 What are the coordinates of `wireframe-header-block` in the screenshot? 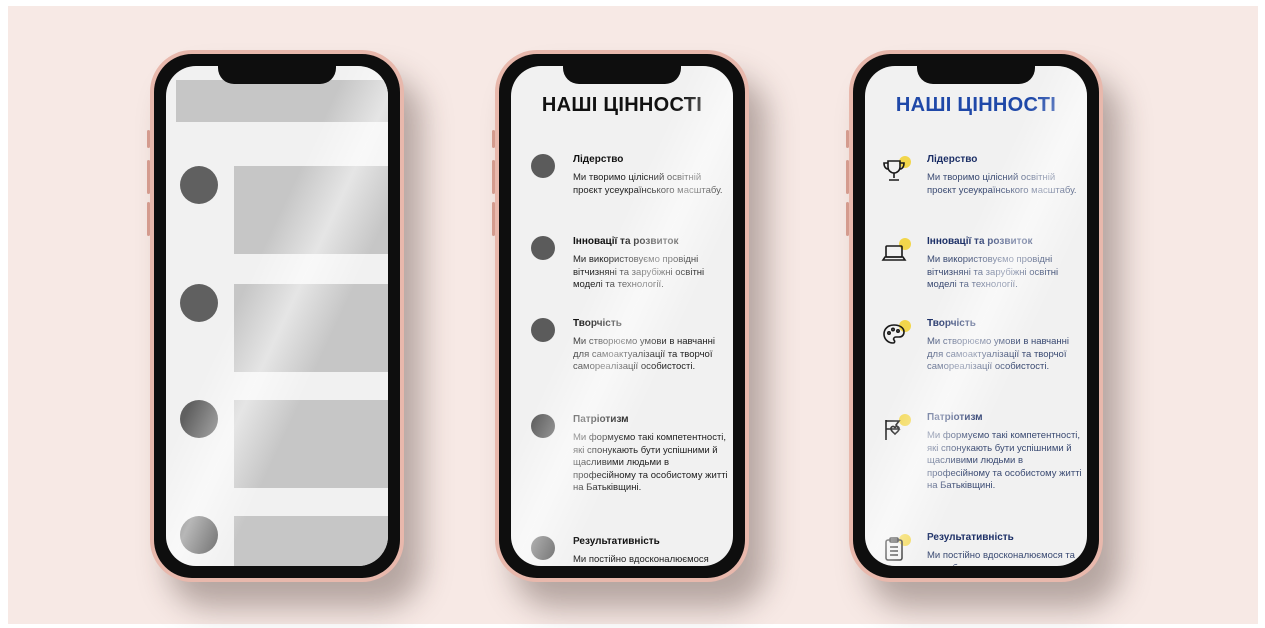 It's located at (282, 101).